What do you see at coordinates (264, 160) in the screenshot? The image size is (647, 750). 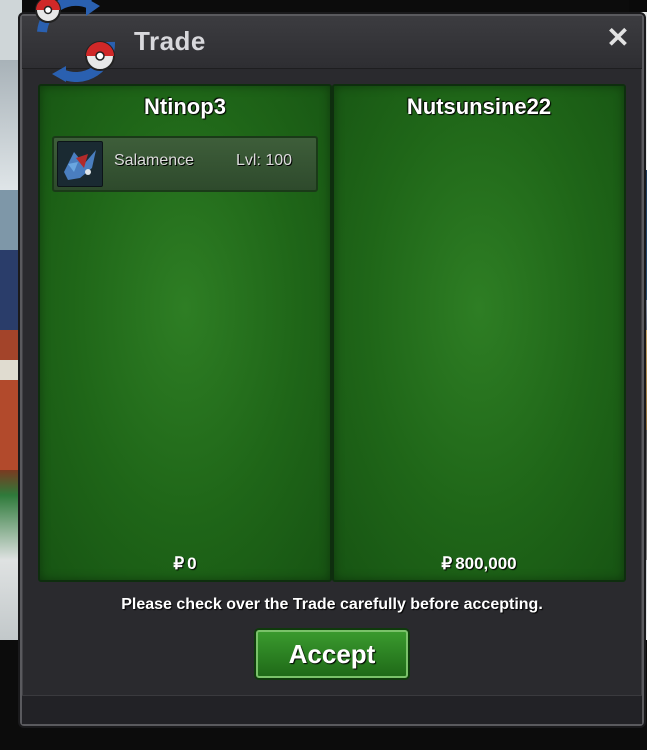 I see `pokemon-level: Lvl: 100` at bounding box center [264, 160].